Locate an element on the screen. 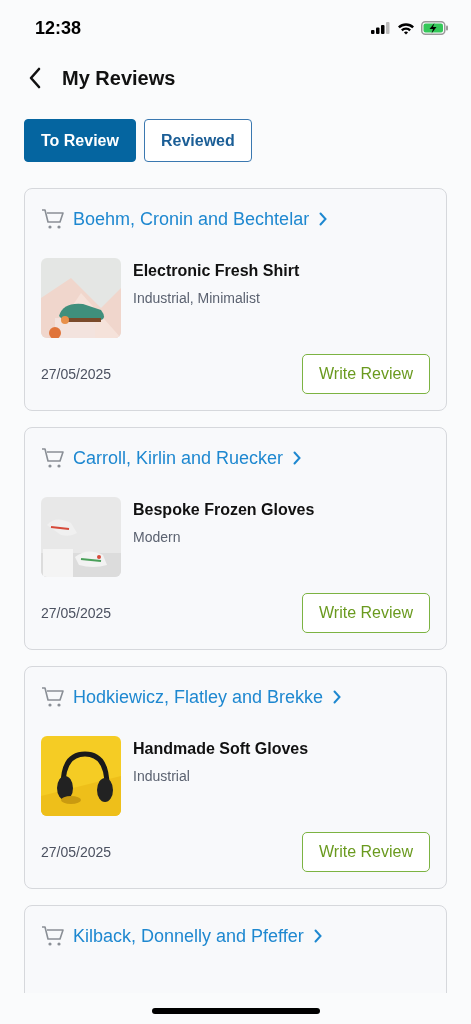 Image resolution: width=471 pixels, height=1024 pixels. vendor-link: Boehm, Cronin and Bechtelar is located at coordinates (200, 219).